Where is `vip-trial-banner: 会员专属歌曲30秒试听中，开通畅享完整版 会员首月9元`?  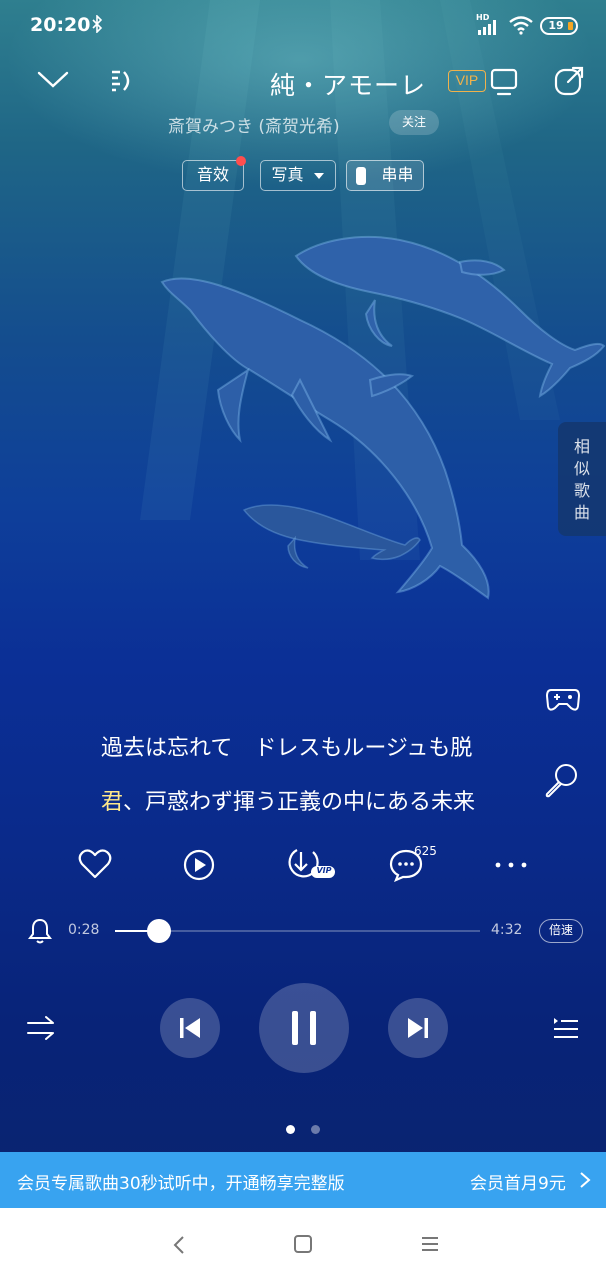 vip-trial-banner: 会员专属歌曲30秒试听中，开通畅享完整版 会员首月9元 is located at coordinates (303, 1180).